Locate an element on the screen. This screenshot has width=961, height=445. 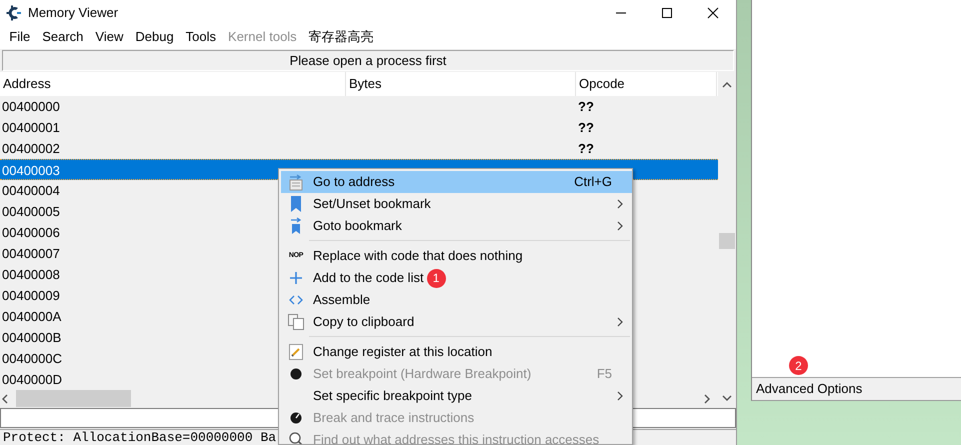
address-cell-text: 00400001 is located at coordinates (30, 127).